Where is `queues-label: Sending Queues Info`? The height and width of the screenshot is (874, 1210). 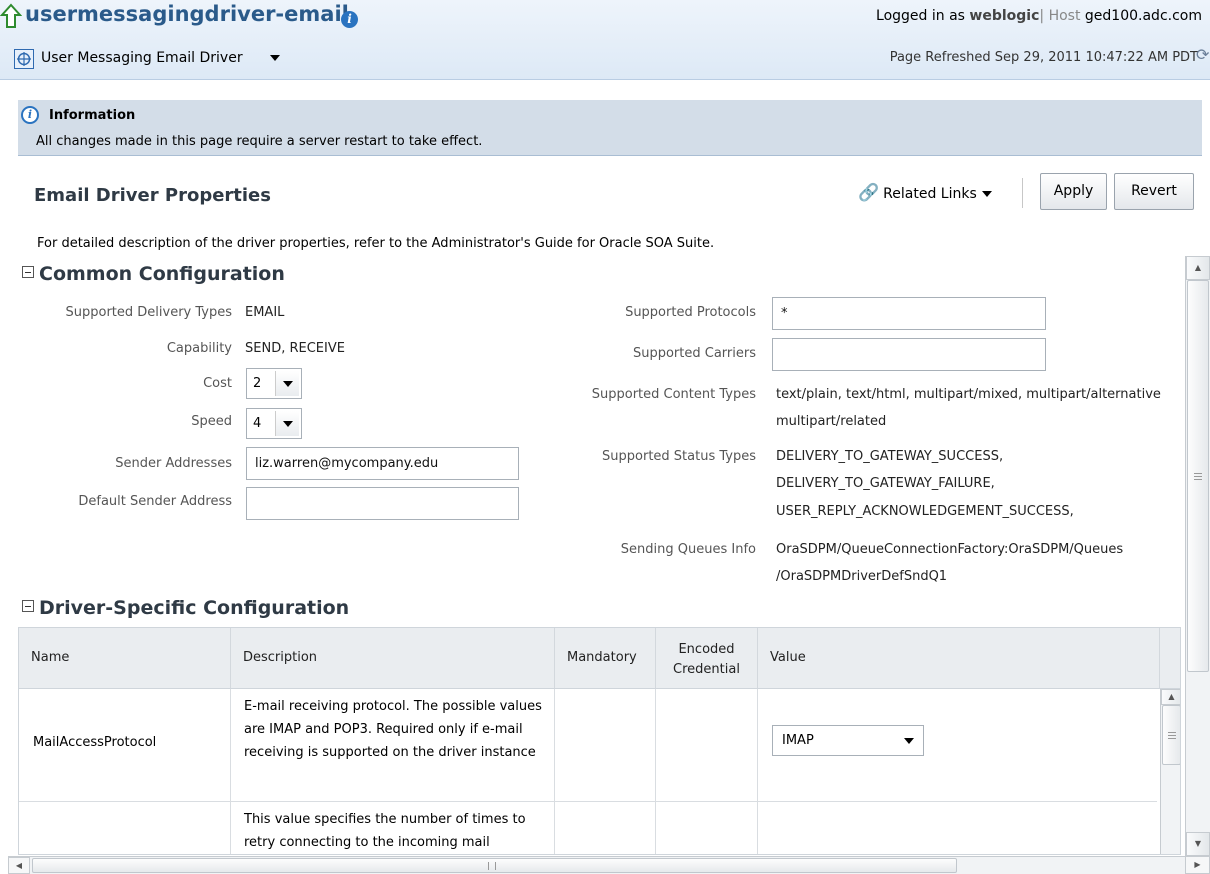 queues-label: Sending Queues Info is located at coordinates (688, 549).